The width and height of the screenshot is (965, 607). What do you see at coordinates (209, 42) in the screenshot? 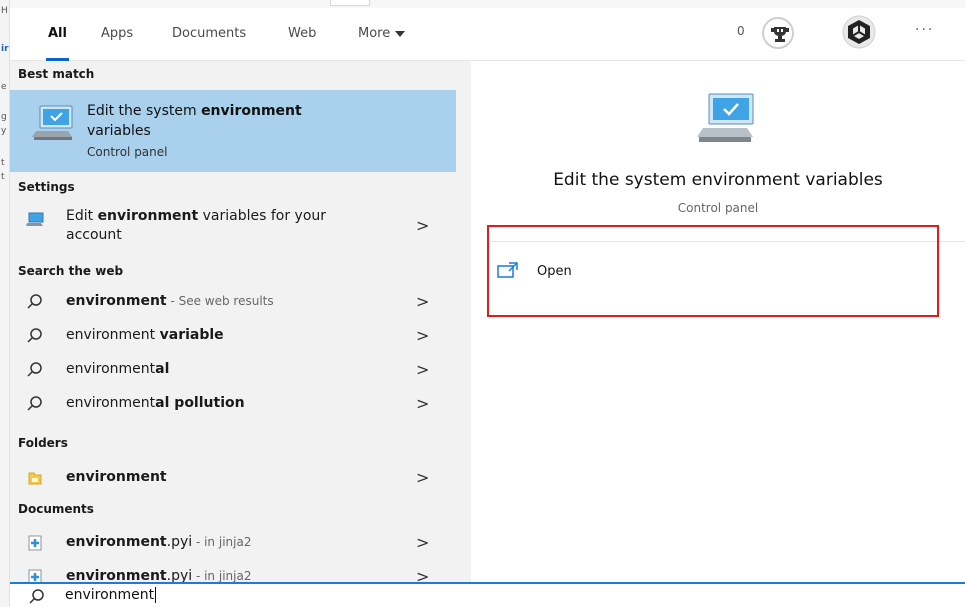
I see `tab-documents: Documents` at bounding box center [209, 42].